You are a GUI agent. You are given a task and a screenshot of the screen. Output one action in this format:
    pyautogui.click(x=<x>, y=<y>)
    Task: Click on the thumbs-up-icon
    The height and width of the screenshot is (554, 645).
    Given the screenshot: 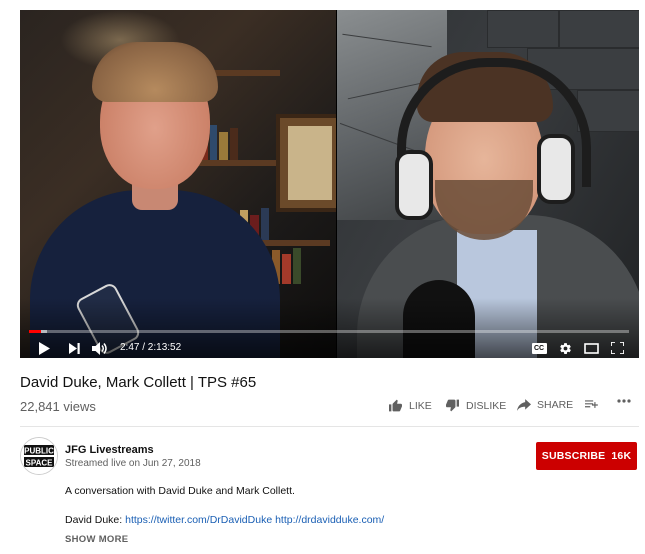 What is the action you would take?
    pyautogui.click(x=395, y=405)
    